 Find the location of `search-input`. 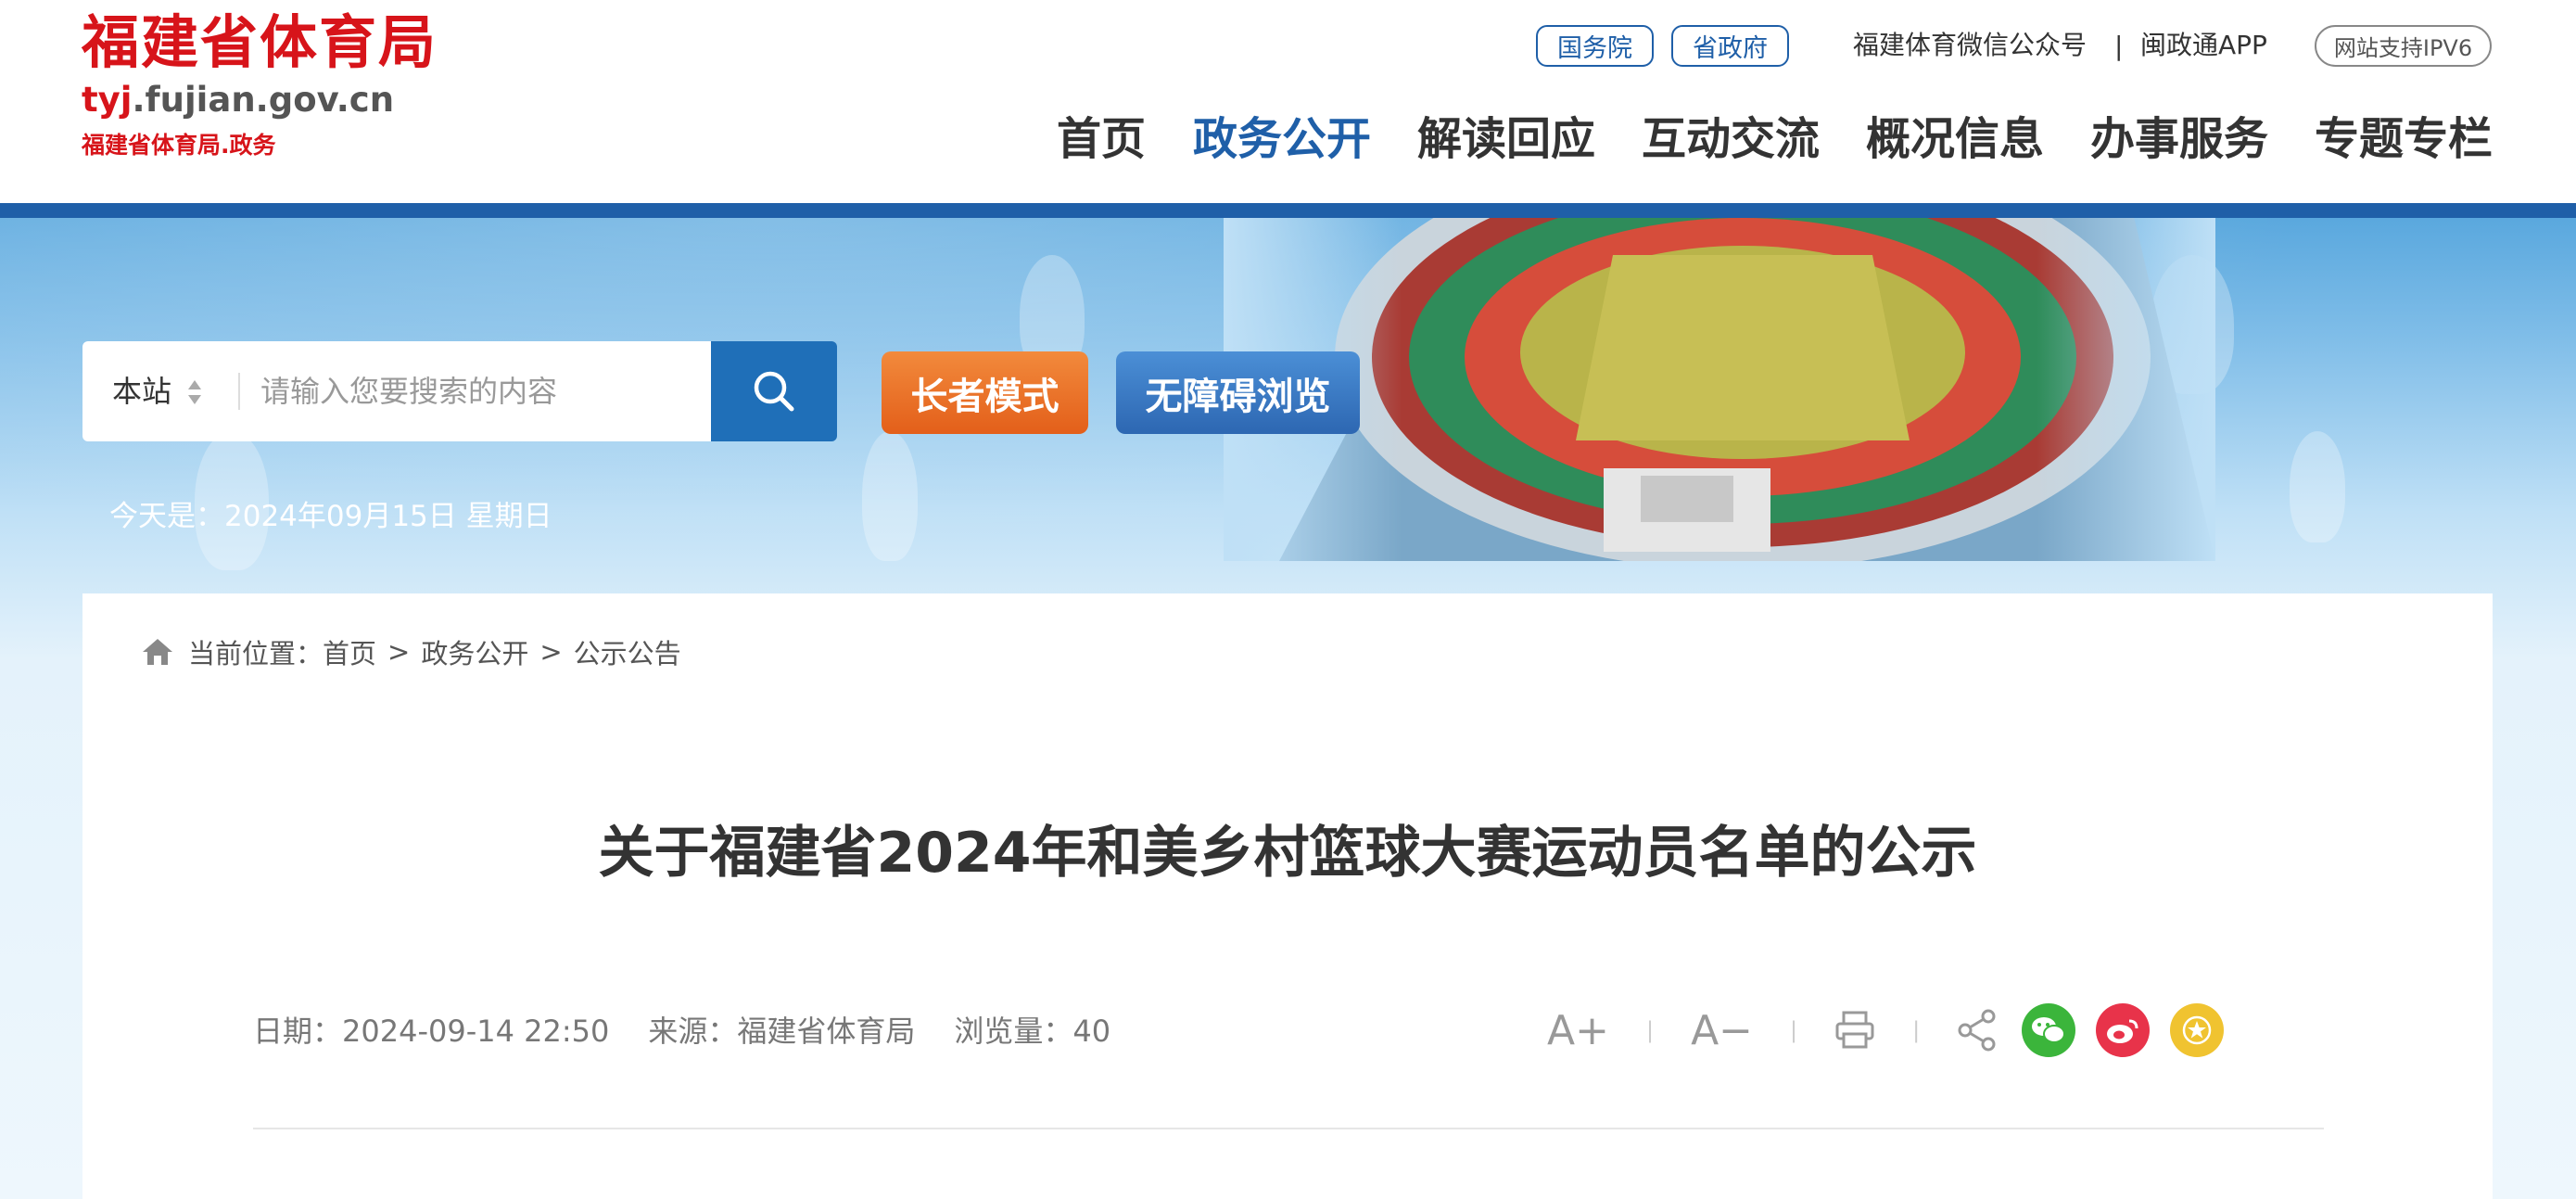

search-input is located at coordinates (478, 392).